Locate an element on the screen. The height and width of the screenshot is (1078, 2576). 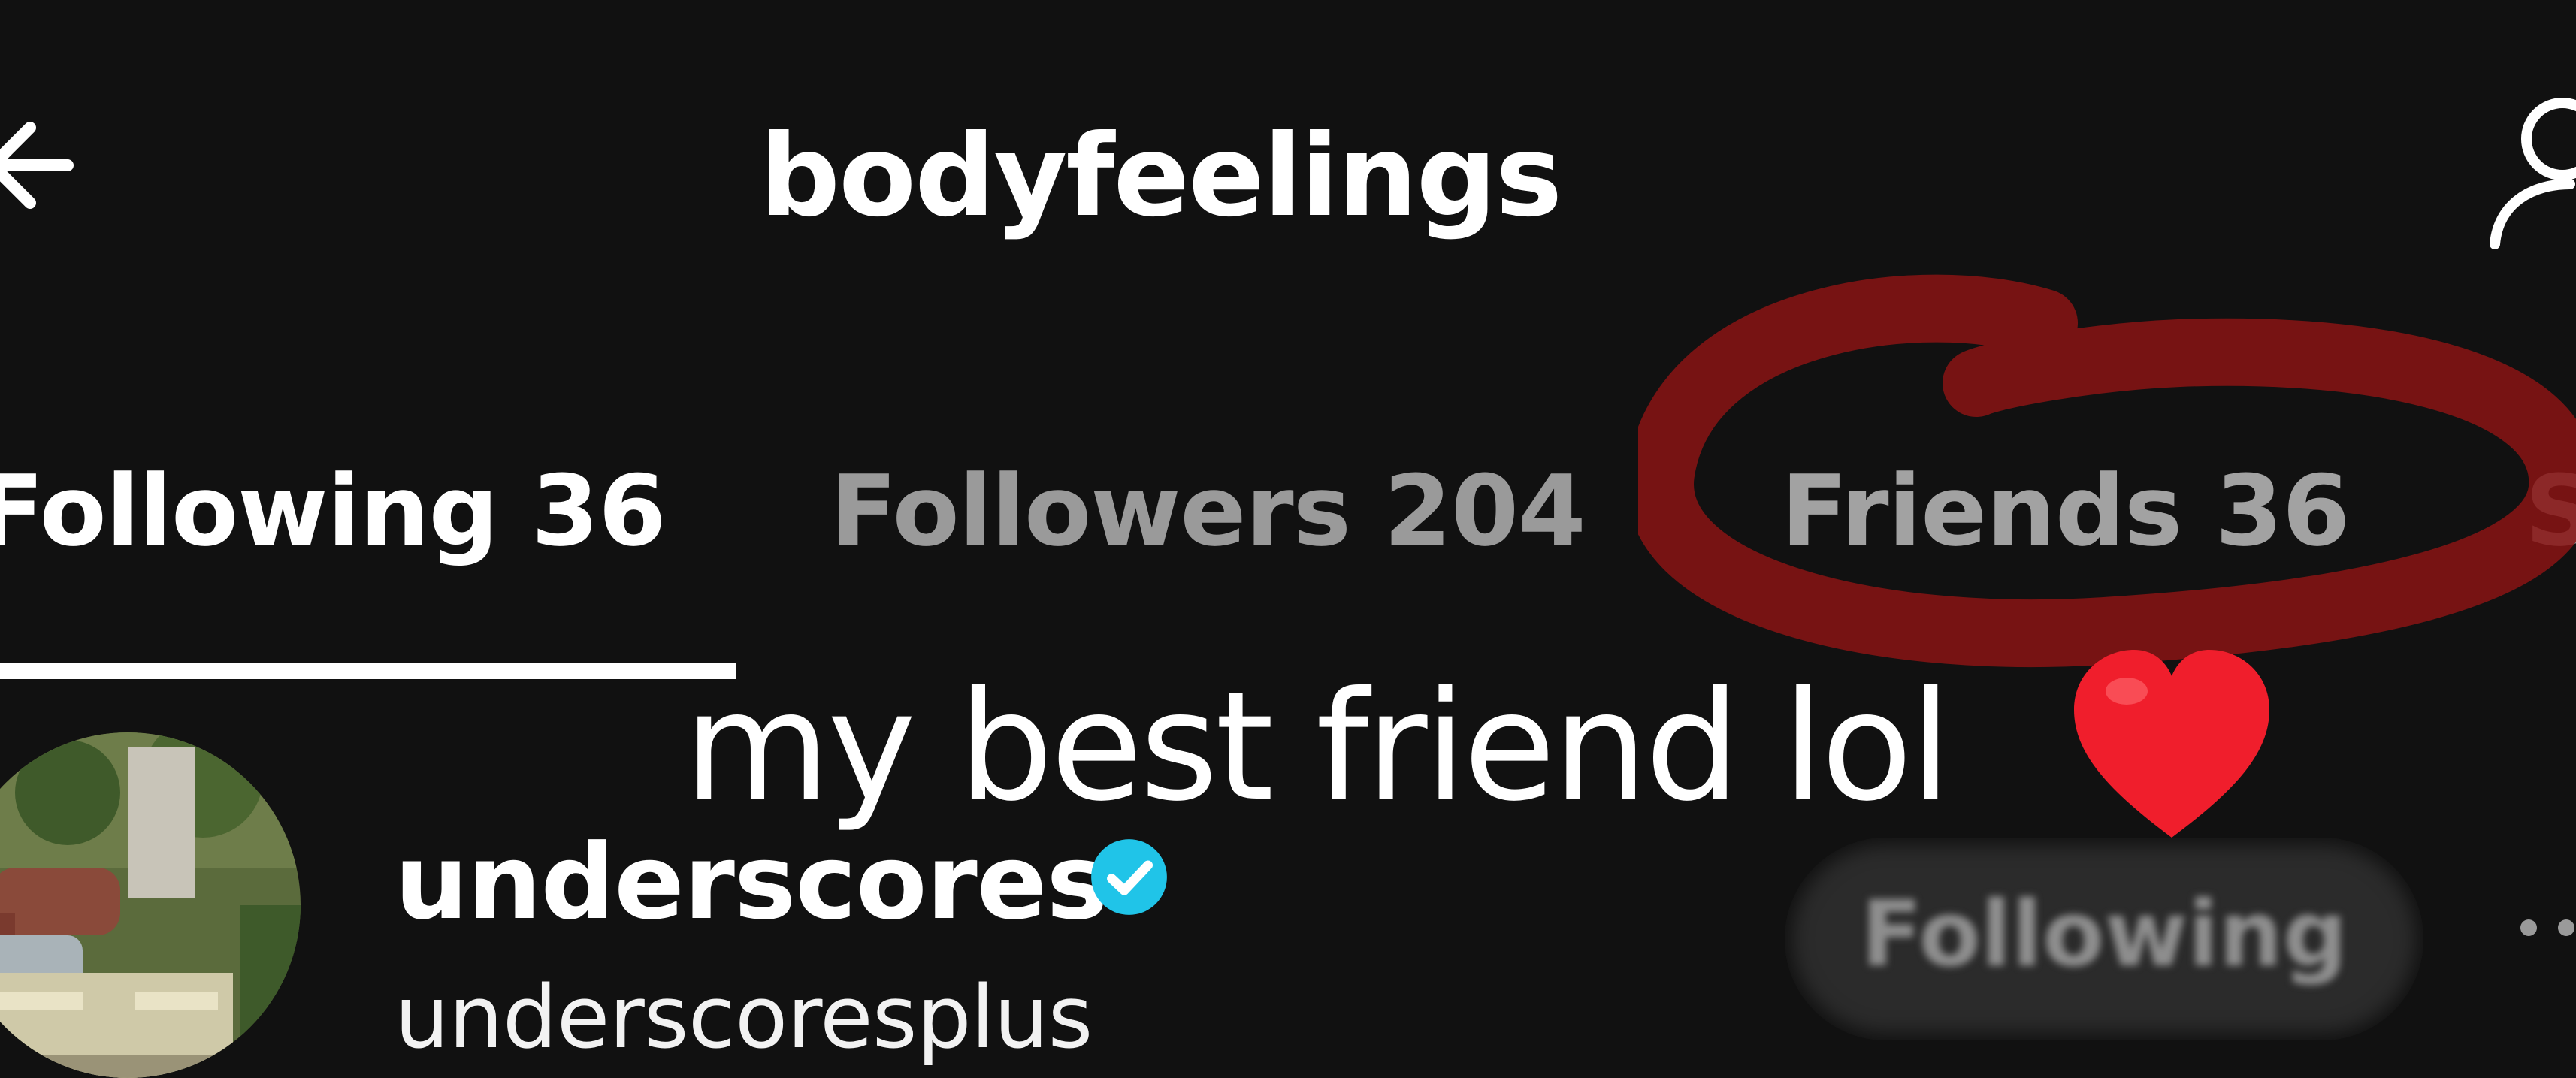
tab-suggested: S is located at coordinates (2550, 511).